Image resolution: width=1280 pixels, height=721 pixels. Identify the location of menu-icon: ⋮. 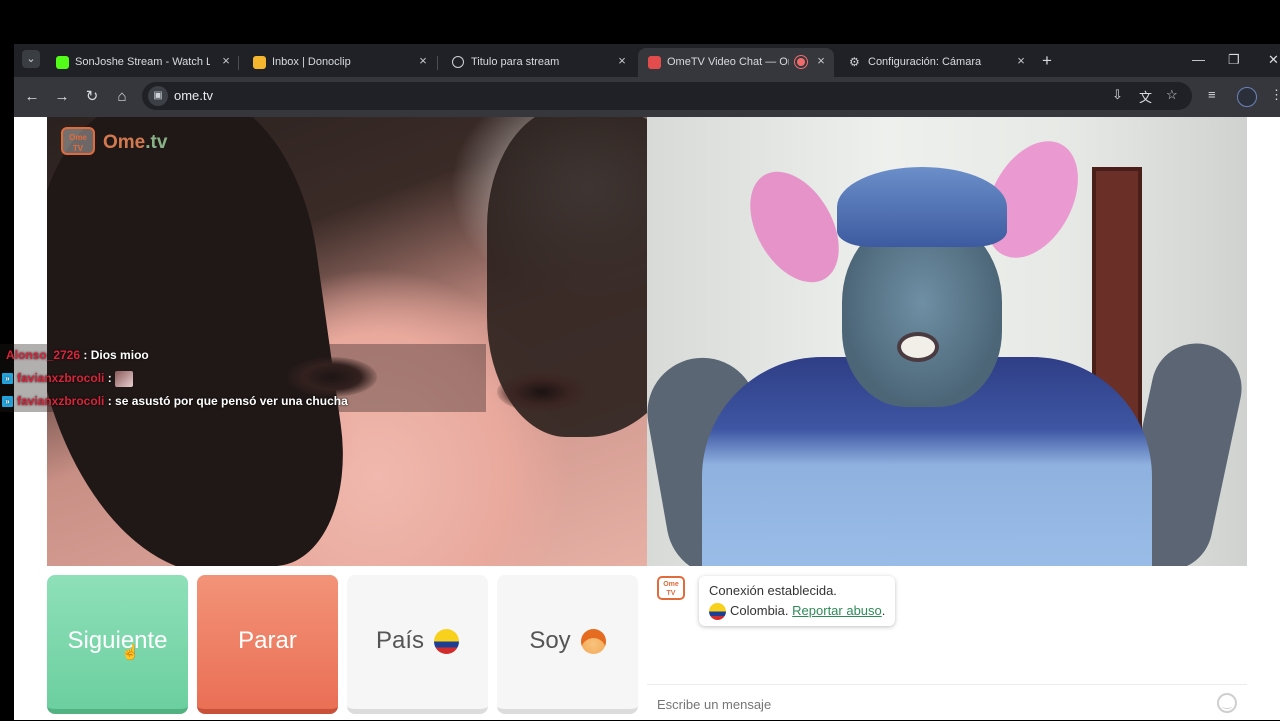
(1275, 95).